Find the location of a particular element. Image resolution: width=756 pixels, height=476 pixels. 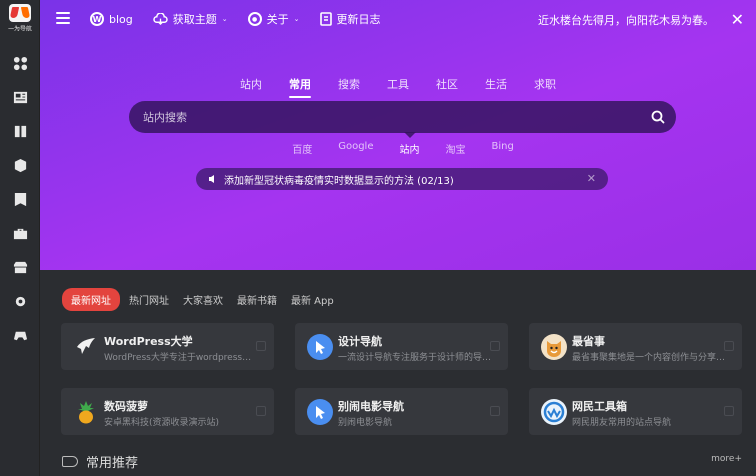

section-header: 常用推荐 is located at coordinates (100, 461).